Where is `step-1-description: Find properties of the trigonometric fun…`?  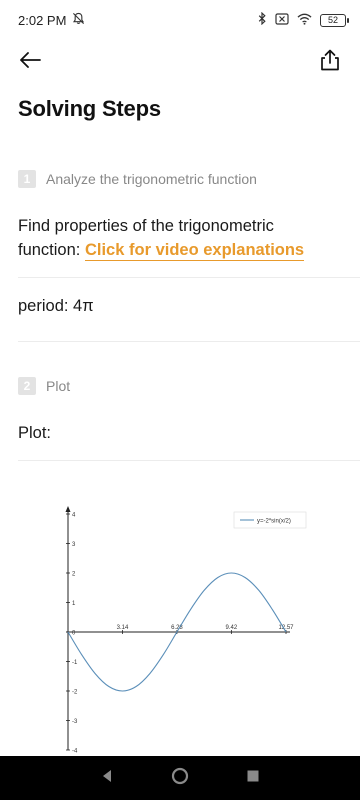 step-1-description: Find properties of the trigonometric fun… is located at coordinates (183, 238).